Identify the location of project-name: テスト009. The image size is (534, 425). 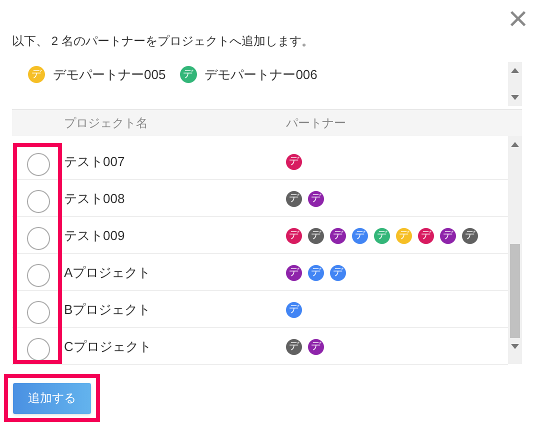
(94, 235).